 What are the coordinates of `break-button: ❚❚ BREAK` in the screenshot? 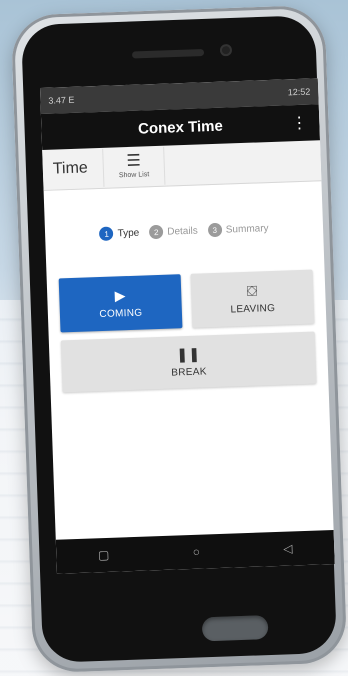 It's located at (188, 362).